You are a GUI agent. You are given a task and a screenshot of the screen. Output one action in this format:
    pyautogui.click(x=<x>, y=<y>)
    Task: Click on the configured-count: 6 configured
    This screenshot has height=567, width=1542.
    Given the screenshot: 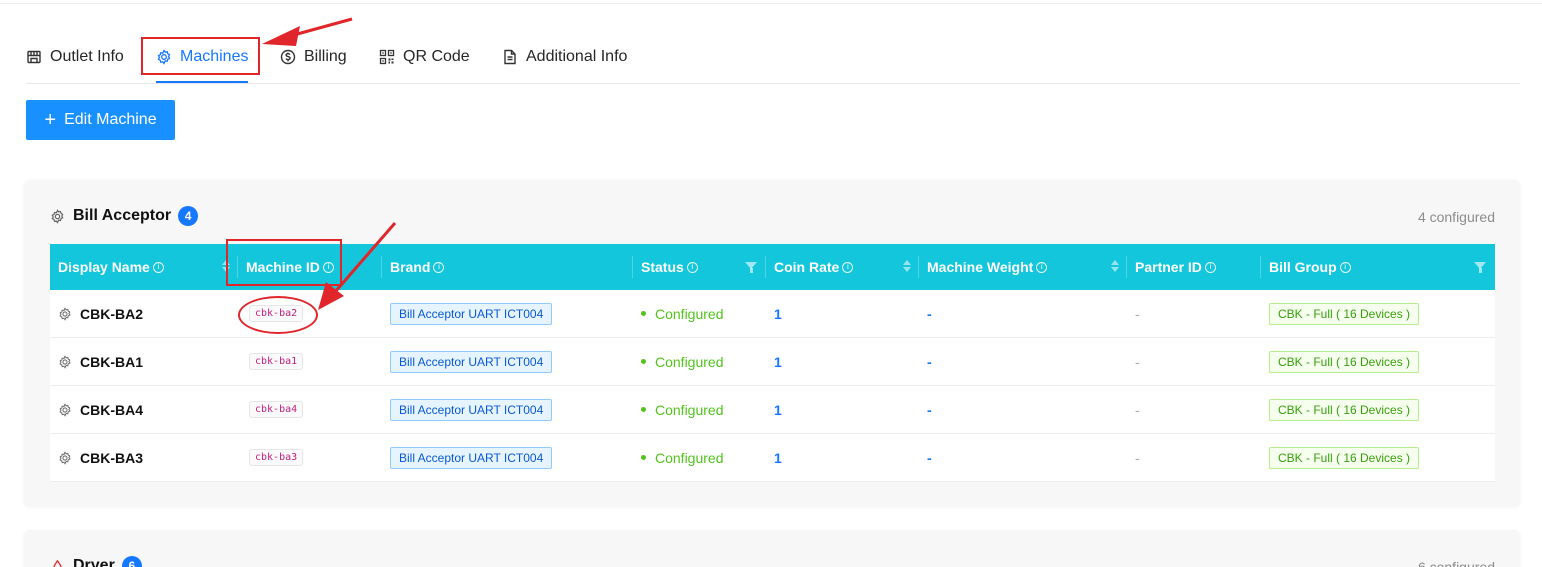 What is the action you would take?
    pyautogui.click(x=1456, y=563)
    